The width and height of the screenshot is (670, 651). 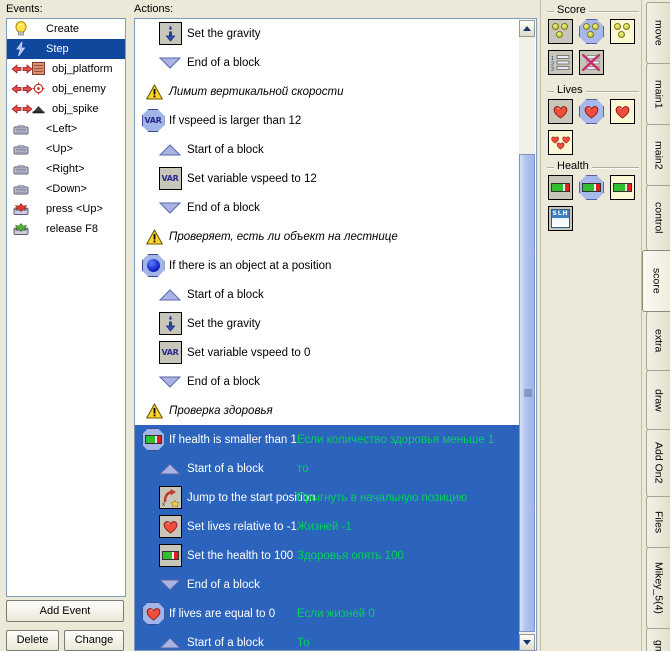 I want to click on action-label: Start of a block, so click(x=225, y=294).